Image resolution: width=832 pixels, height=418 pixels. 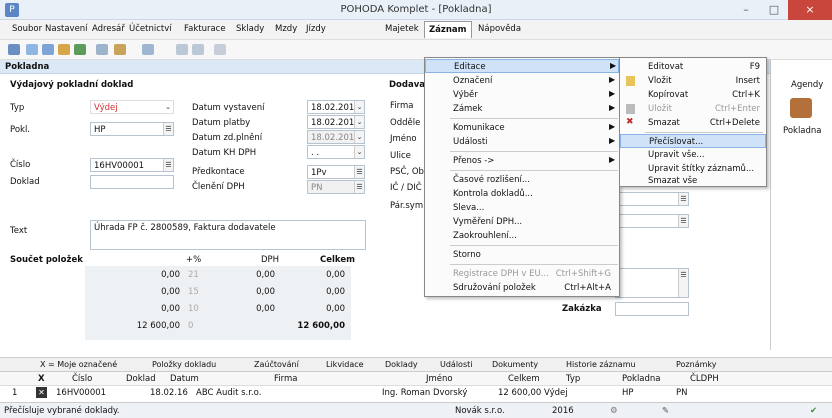 What do you see at coordinates (336, 137) in the screenshot?
I see `datum-zd-field: 18.02.2016 ⌄` at bounding box center [336, 137].